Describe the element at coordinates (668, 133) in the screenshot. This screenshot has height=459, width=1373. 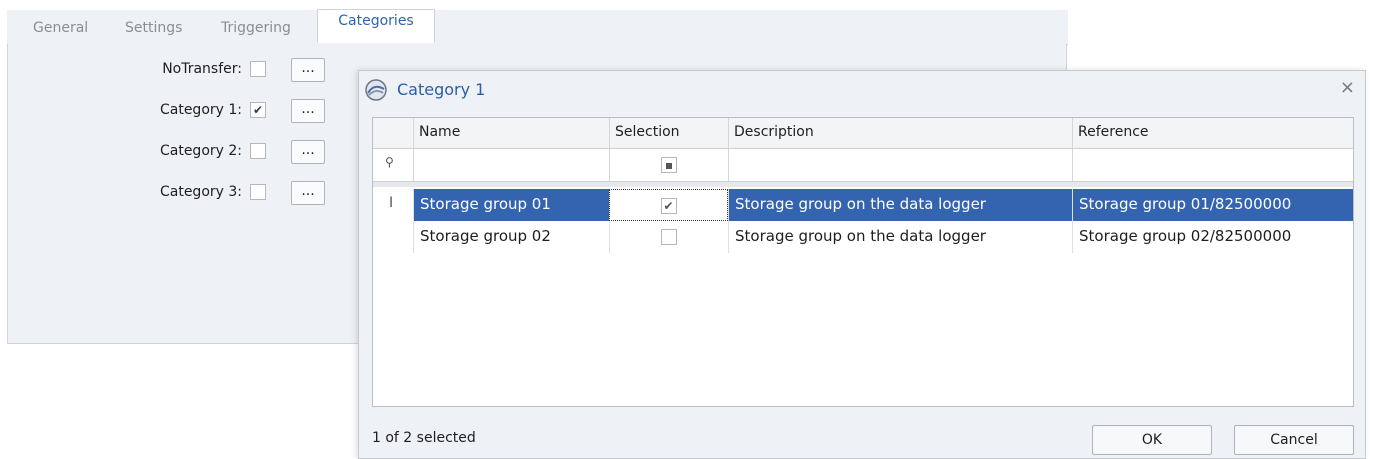
I see `column-header-selection: Selection` at that location.